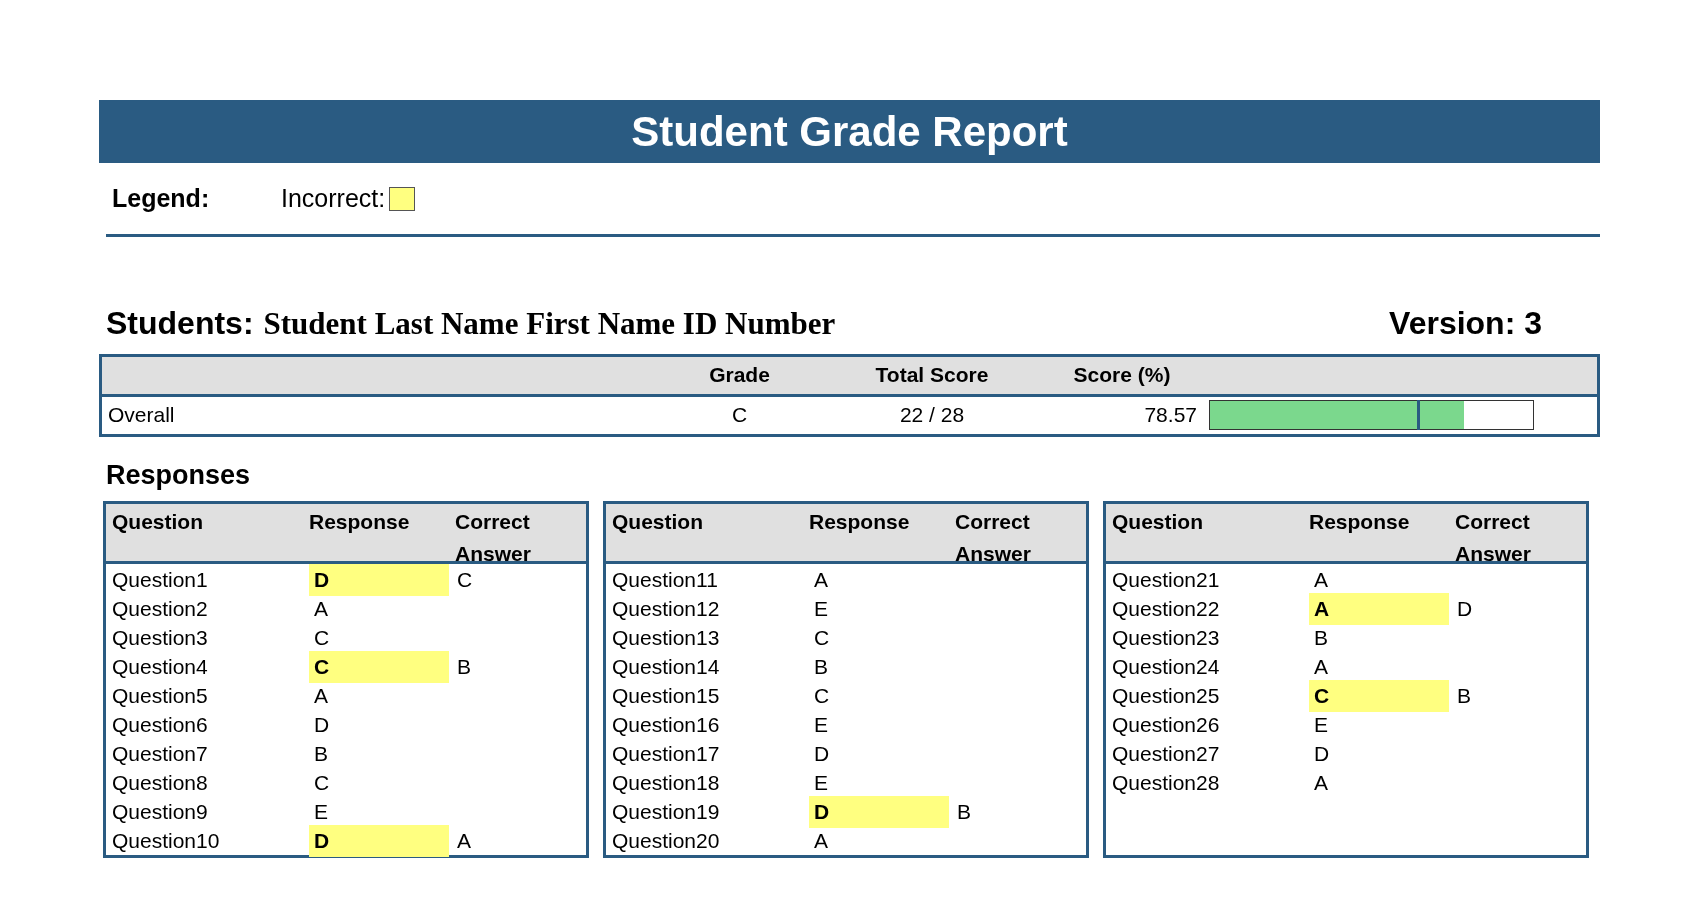 The image size is (1700, 903). What do you see at coordinates (161, 198) in the screenshot?
I see `legend-label: Legend:` at bounding box center [161, 198].